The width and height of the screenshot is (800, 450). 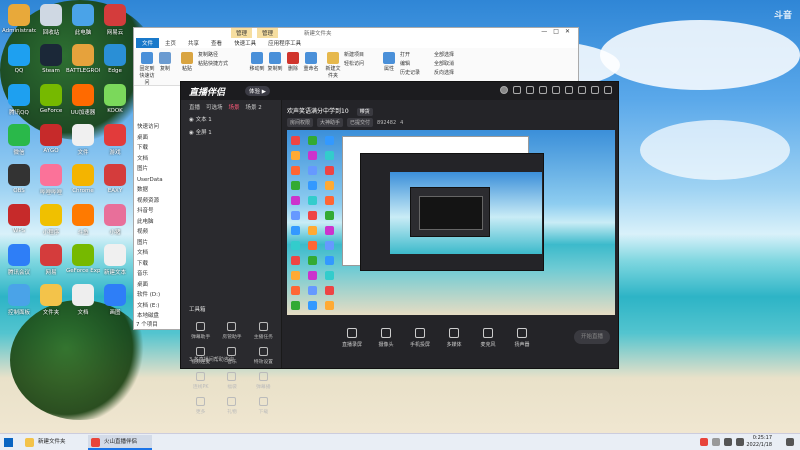 I want to click on desktop-icon: 控制面板, so click(x=19, y=303).